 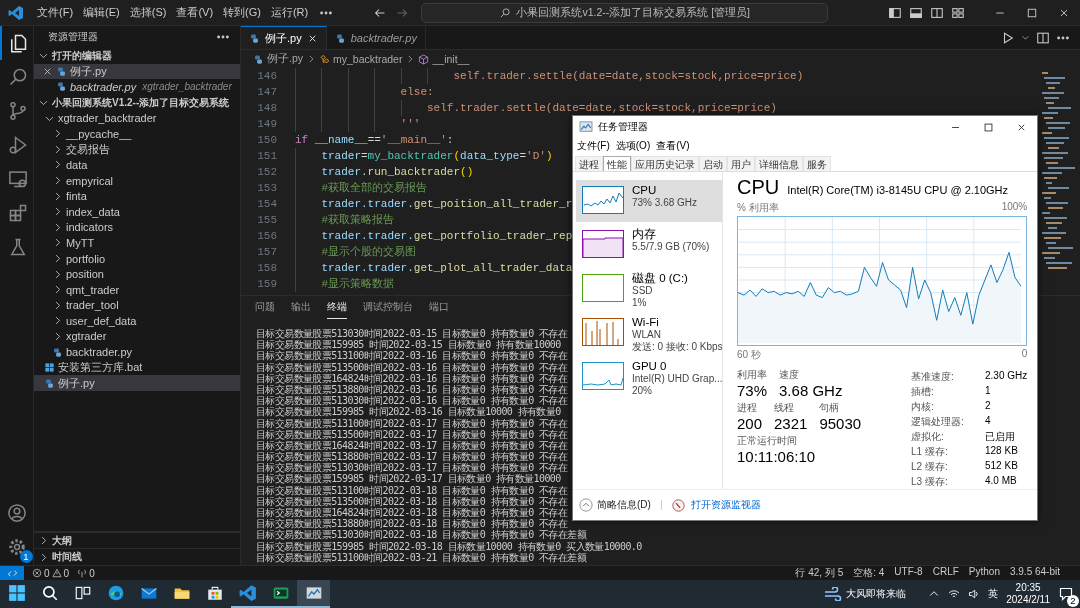 I want to click on notification-badge: 1, so click(x=26, y=556).